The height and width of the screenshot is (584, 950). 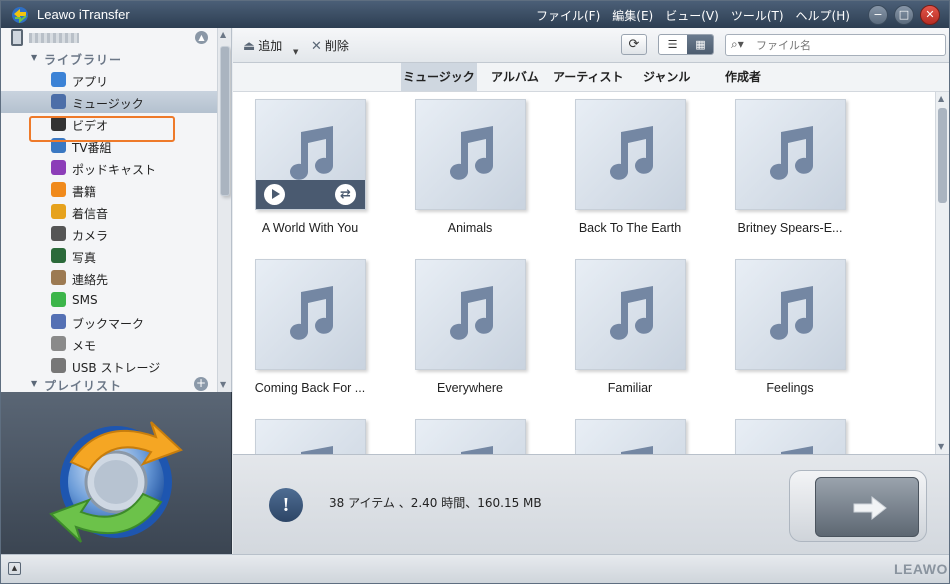 What do you see at coordinates (109, 322) in the screenshot?
I see `sidebar-item-bookmark: ブックマーク` at bounding box center [109, 322].